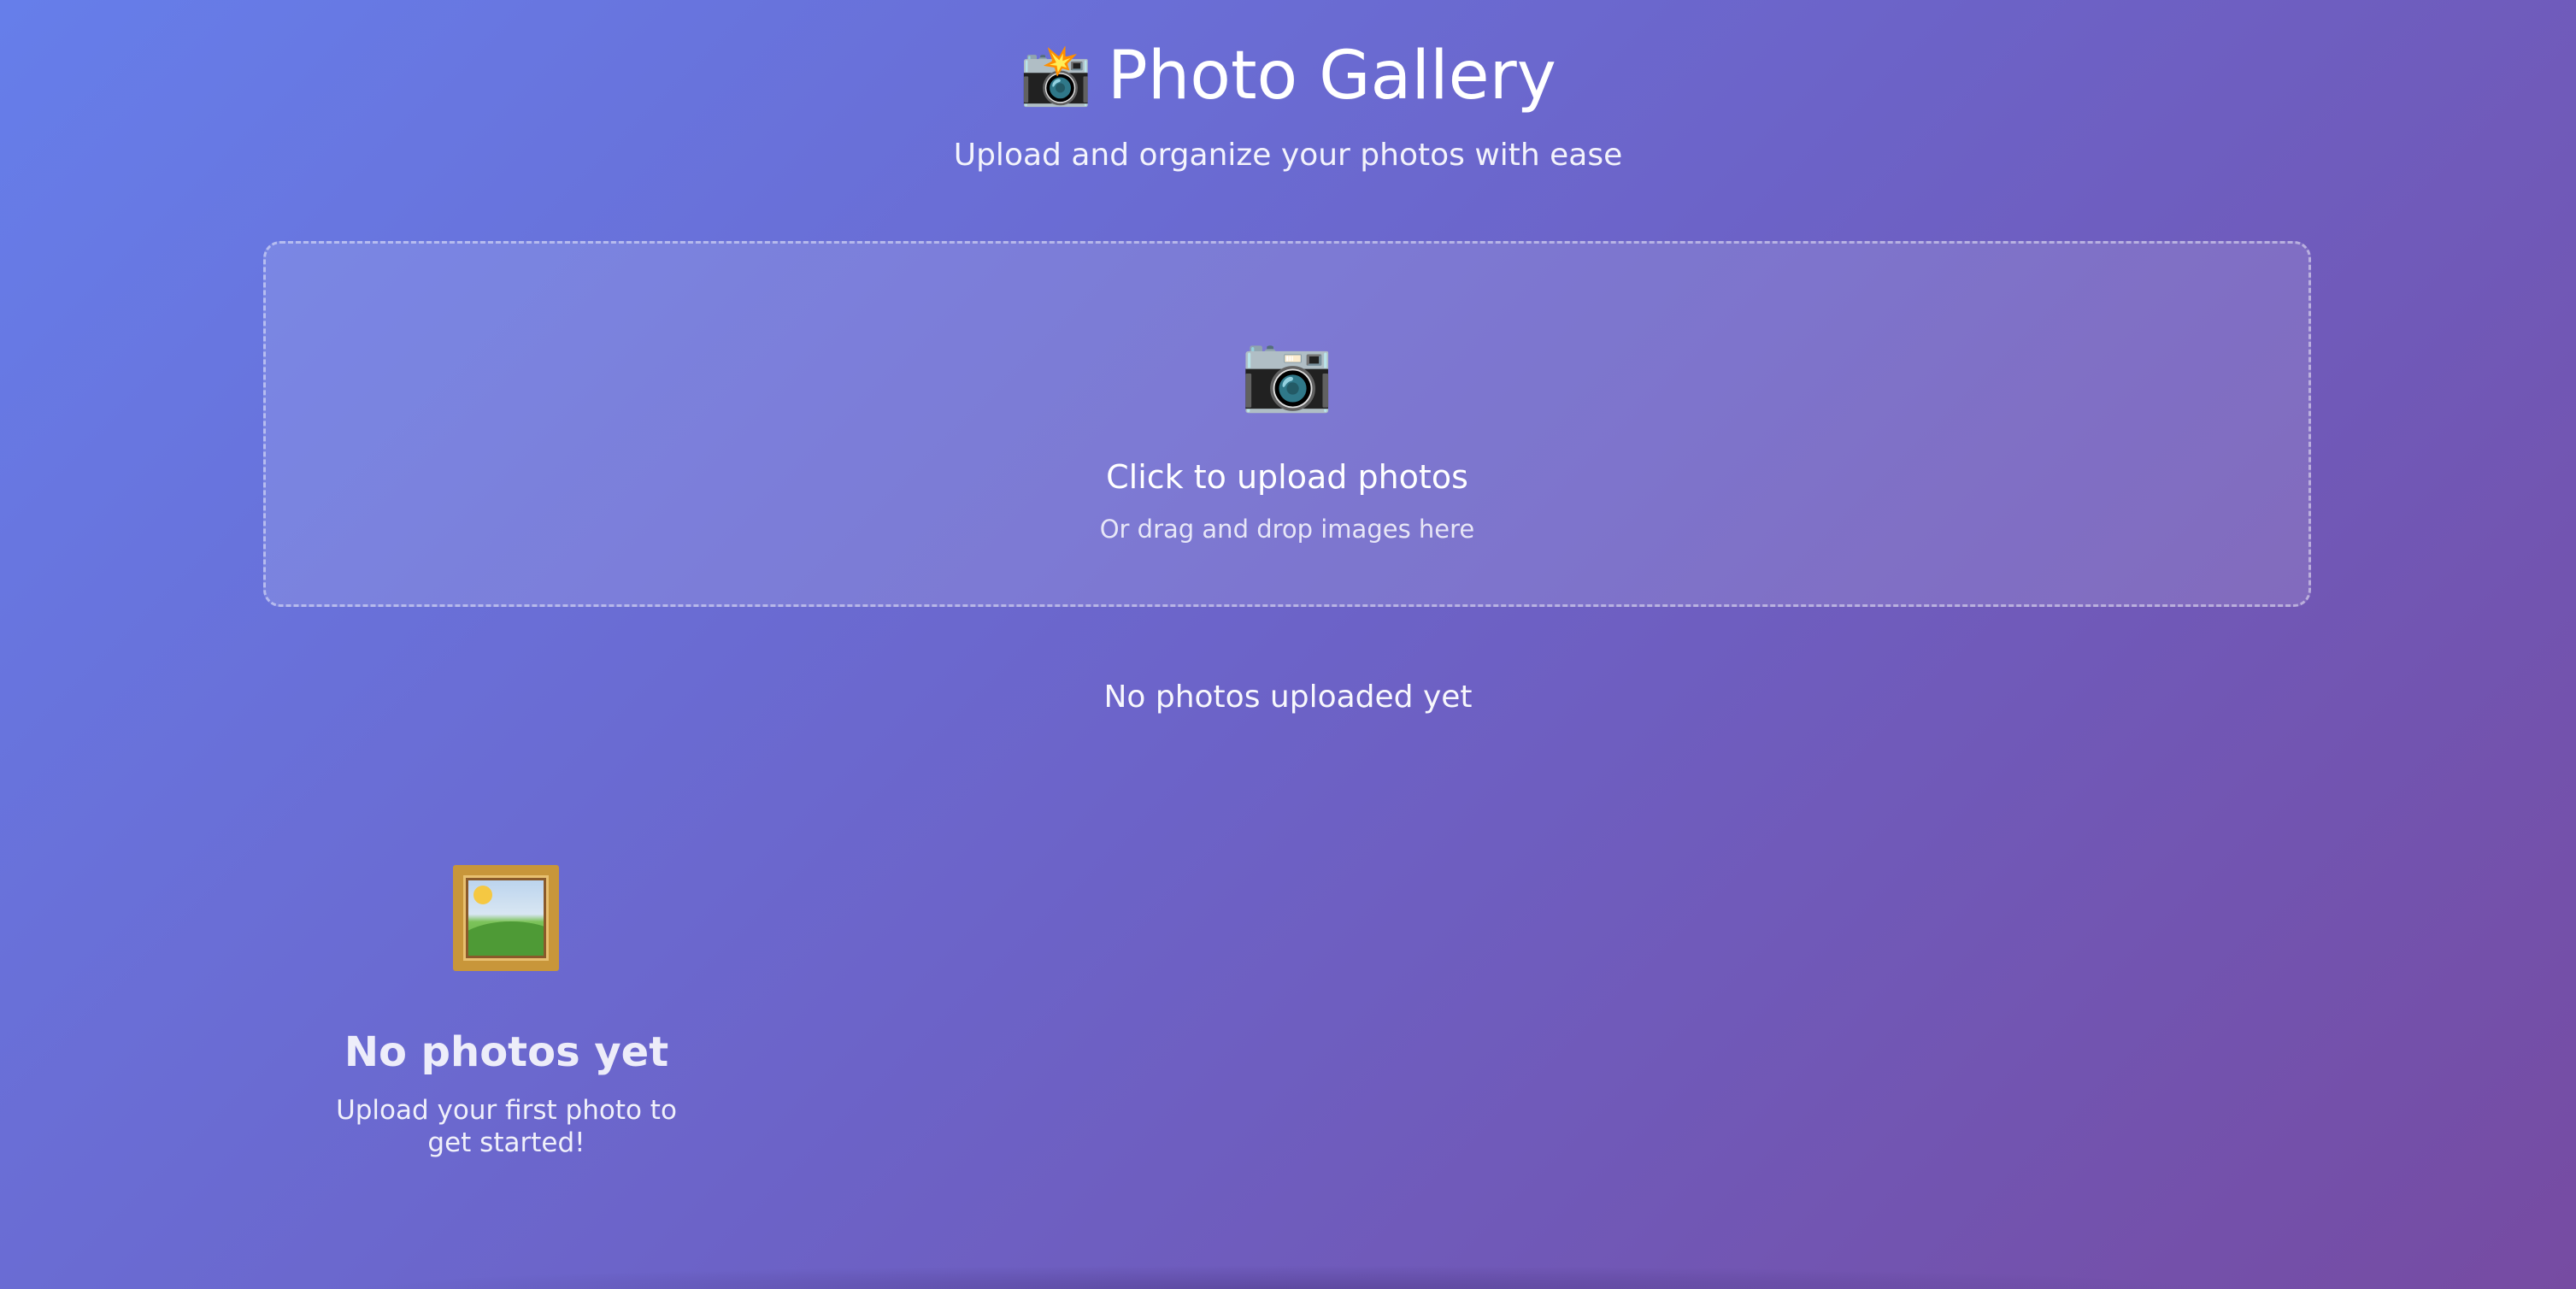 Image resolution: width=2576 pixels, height=1289 pixels. I want to click on empty-state-text: Upload your first photo to get started!, so click(506, 1126).